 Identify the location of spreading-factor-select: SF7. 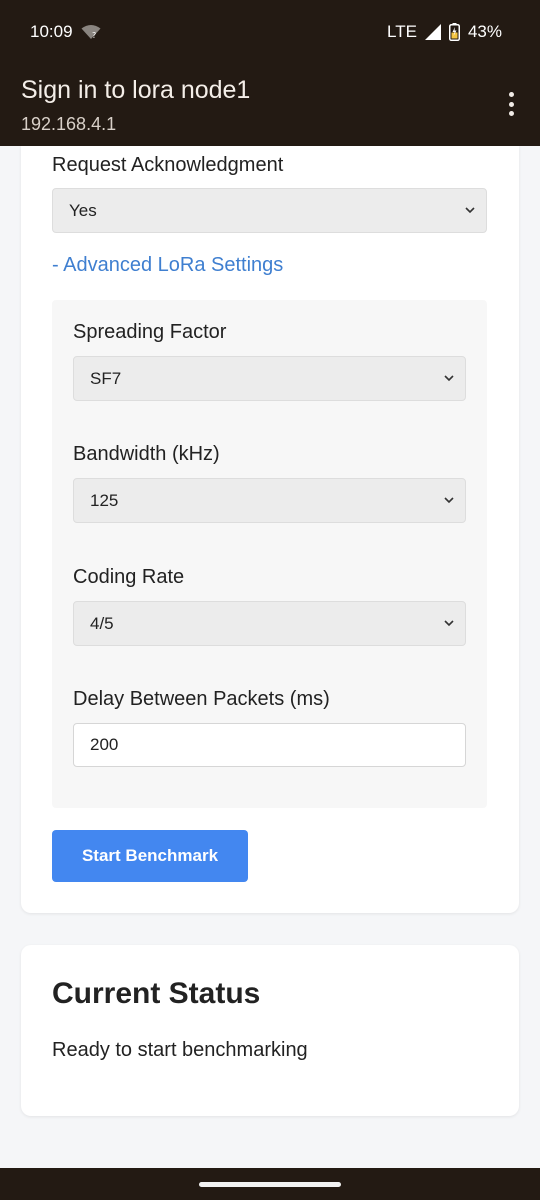
(269, 378).